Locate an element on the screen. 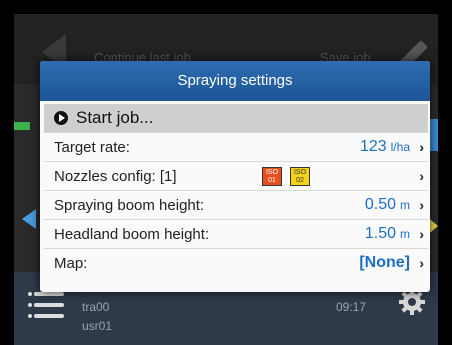  target-rate-row: Target rate: 123 l/ha › is located at coordinates (236, 146).